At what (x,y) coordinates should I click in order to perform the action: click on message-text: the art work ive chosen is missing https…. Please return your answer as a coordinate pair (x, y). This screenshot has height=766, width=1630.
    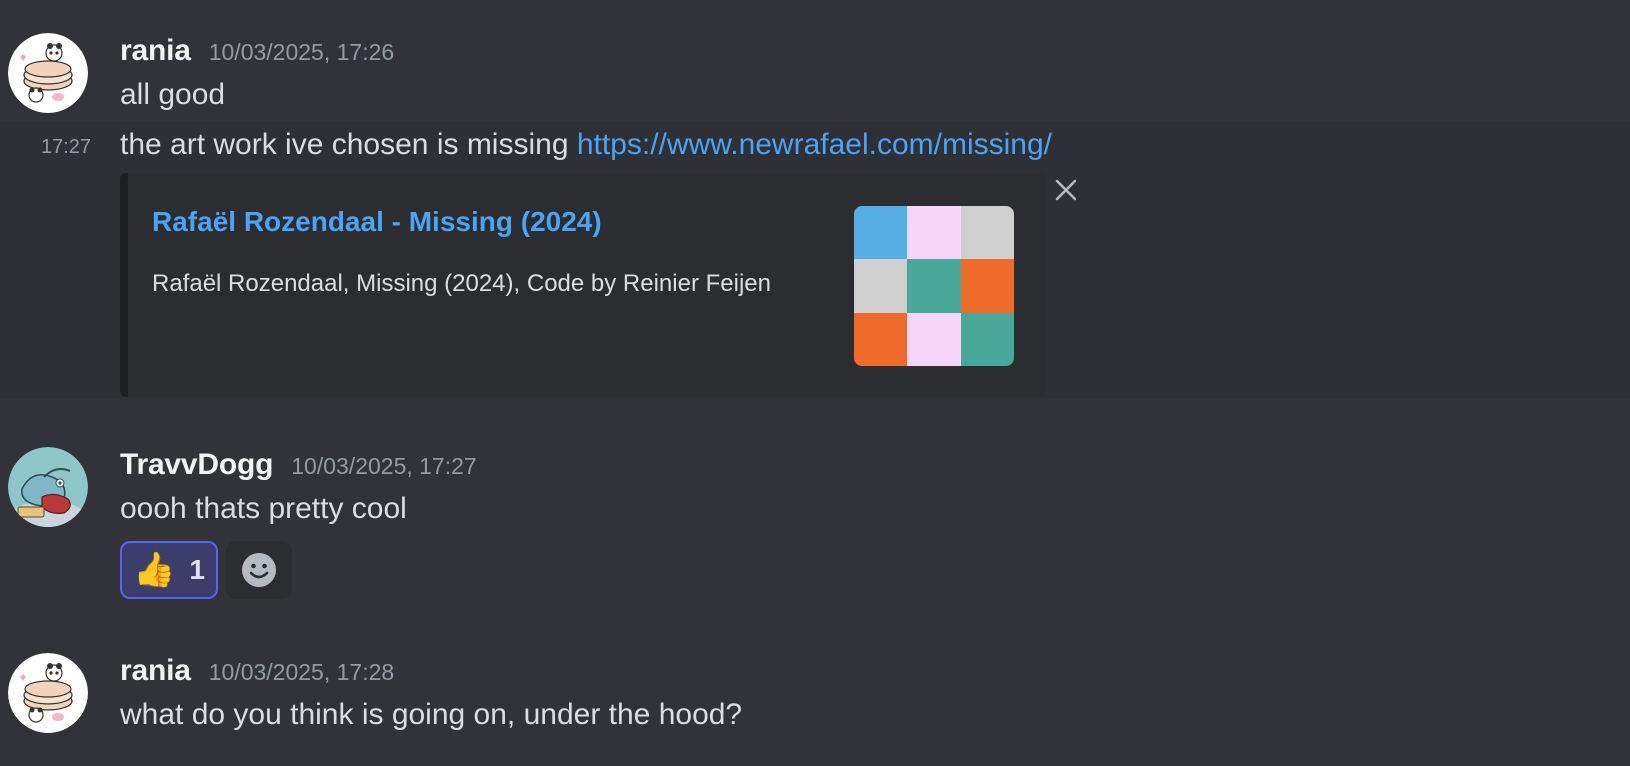
    Looking at the image, I should click on (586, 145).